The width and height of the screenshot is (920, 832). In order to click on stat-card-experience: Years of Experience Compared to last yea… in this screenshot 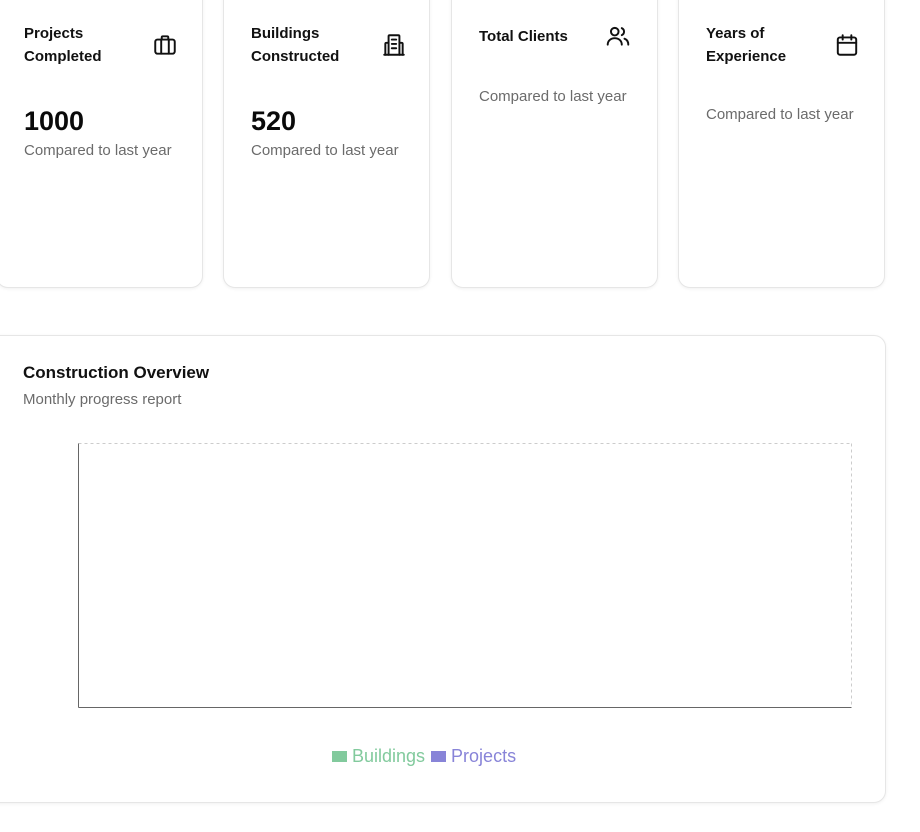, I will do `click(781, 144)`.